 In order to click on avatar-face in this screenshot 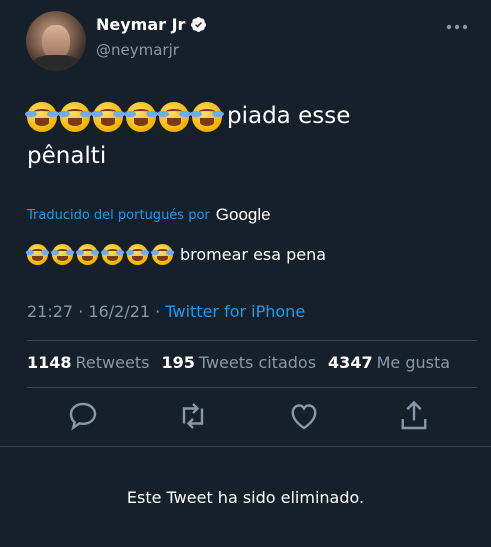, I will do `click(56, 42)`.